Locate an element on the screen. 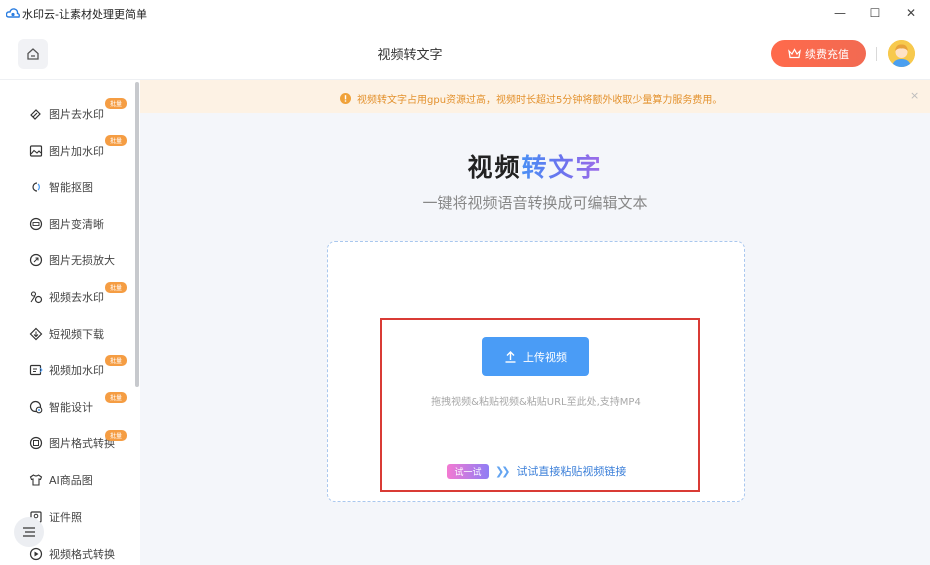 Image resolution: width=930 pixels, height=565 pixels. sidebar-item-label: AI商品图 is located at coordinates (71, 480).